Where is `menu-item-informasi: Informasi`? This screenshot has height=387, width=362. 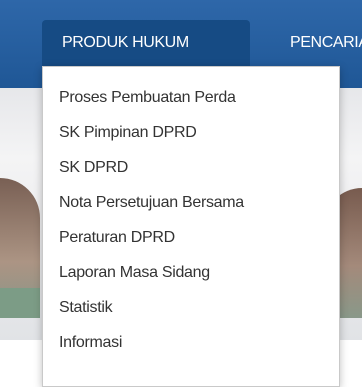
menu-item-informasi: Informasi is located at coordinates (90, 343).